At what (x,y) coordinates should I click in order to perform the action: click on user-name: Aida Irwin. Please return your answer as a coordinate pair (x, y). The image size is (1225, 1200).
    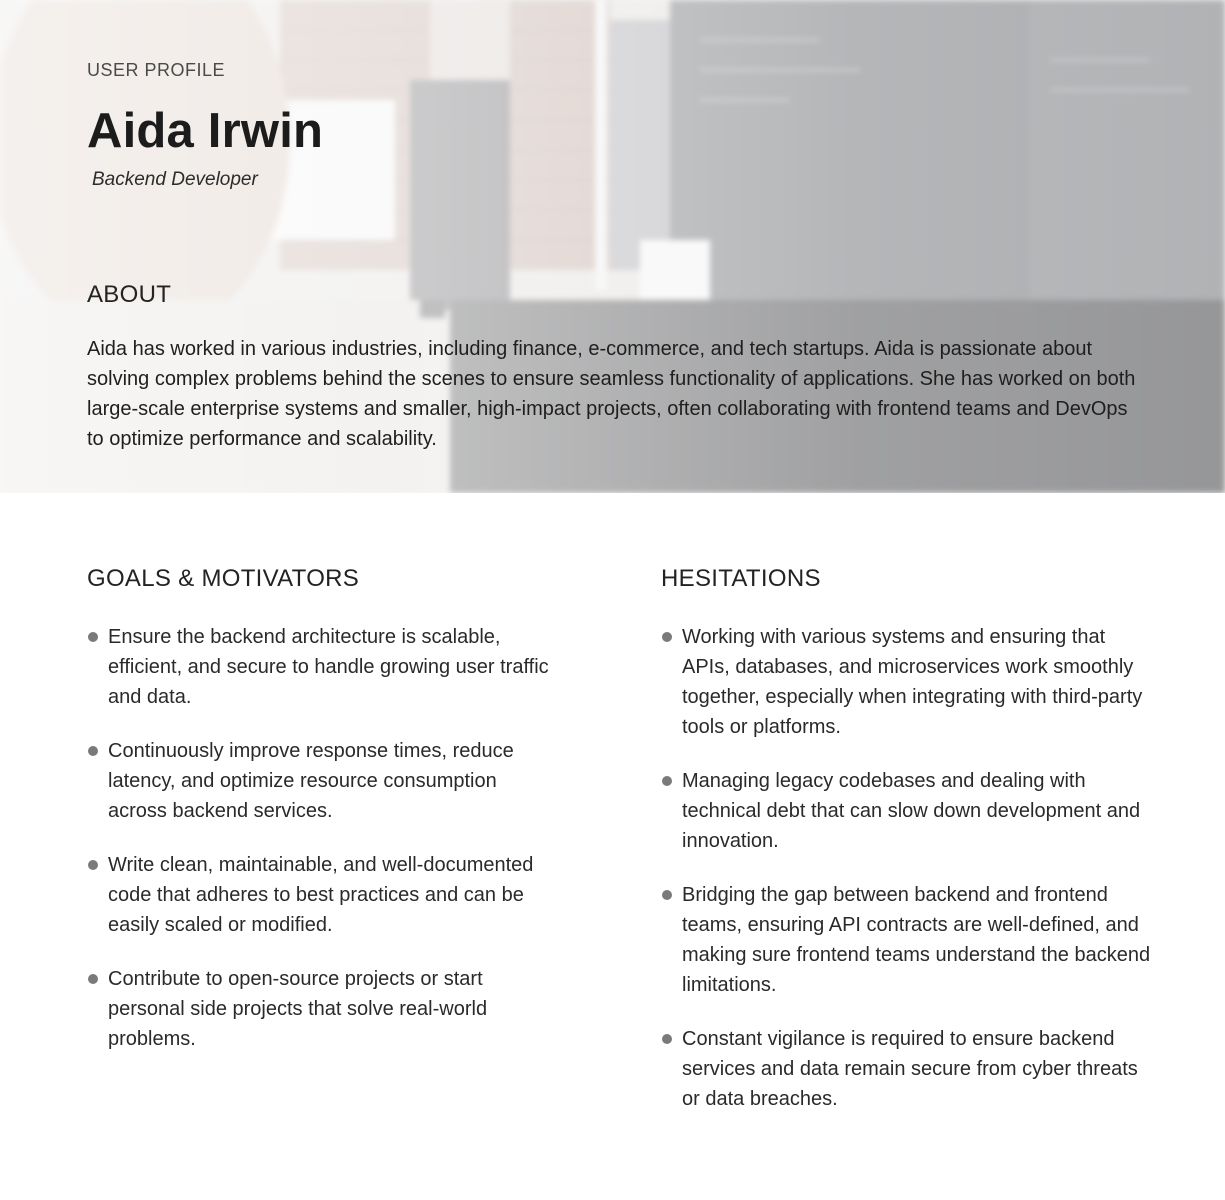
    Looking at the image, I should click on (205, 131).